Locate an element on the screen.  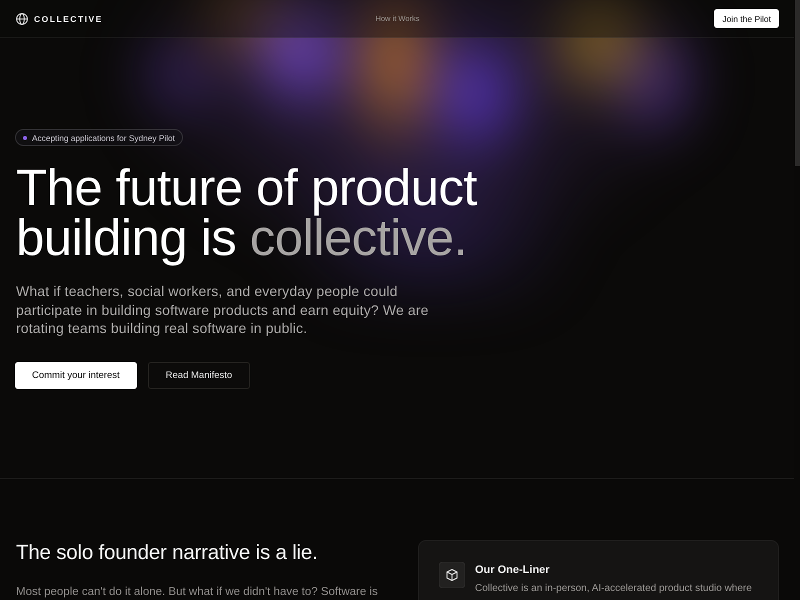
section-text: Most people can't do it alone. But what if we didn't have to? Software is is located at coordinates (197, 592).